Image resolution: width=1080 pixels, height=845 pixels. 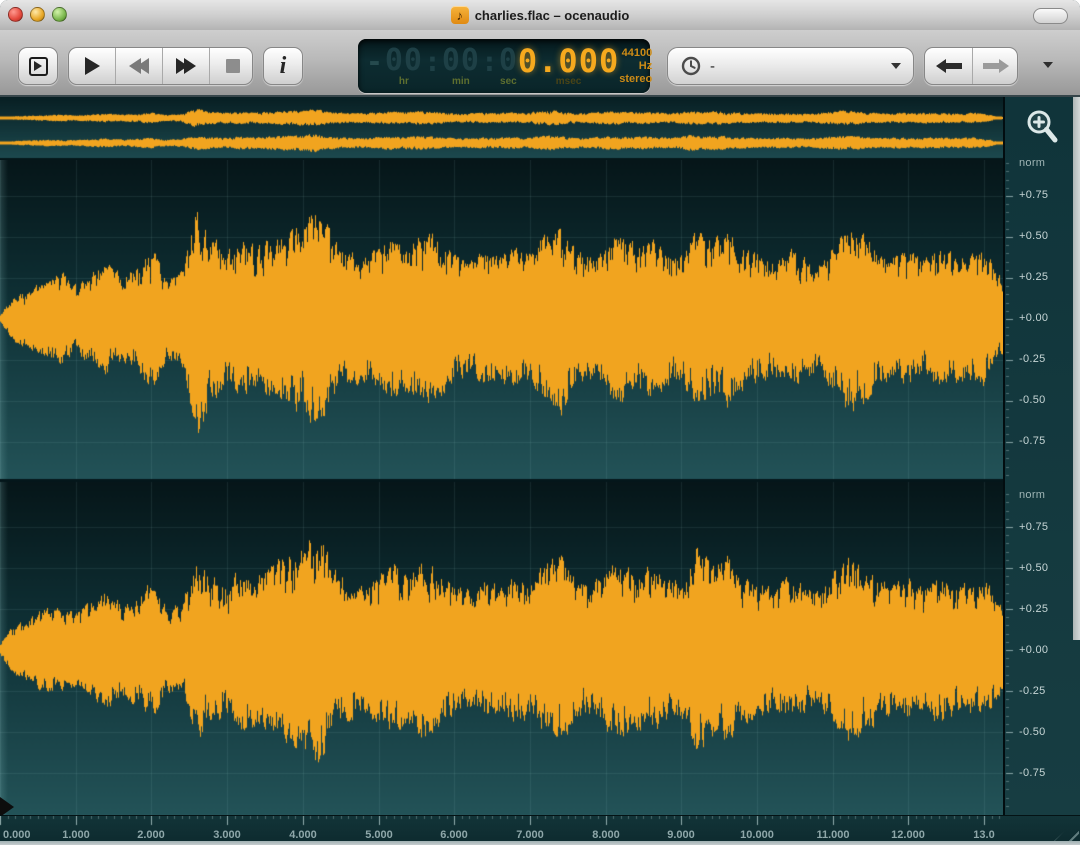 What do you see at coordinates (508, 81) in the screenshot?
I see `lcd-sec-label: sec` at bounding box center [508, 81].